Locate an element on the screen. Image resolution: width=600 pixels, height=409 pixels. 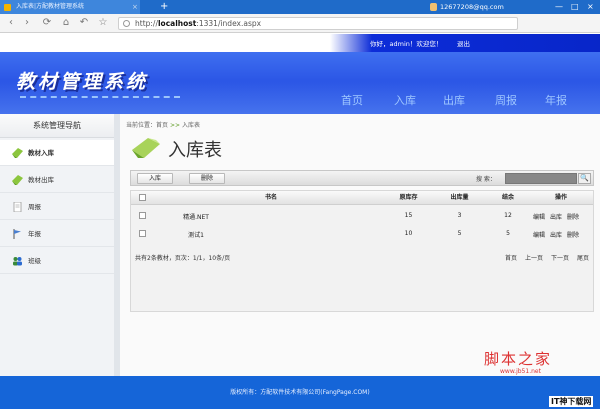
sidebar-item-class: 班级 is located at coordinates (57, 261).